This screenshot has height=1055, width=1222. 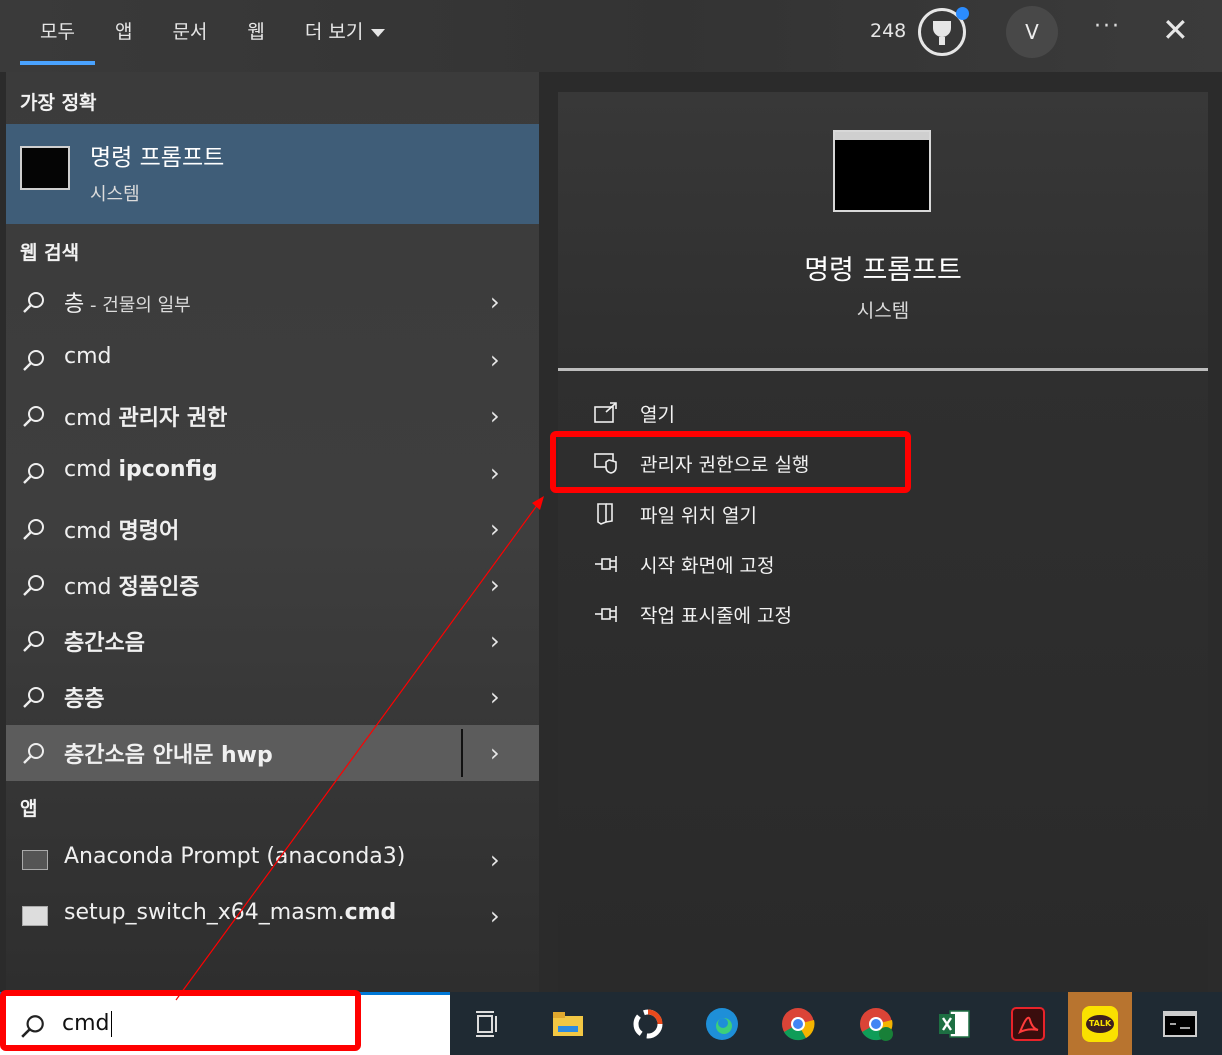 I want to click on tab-apps: 앱, so click(x=123, y=32).